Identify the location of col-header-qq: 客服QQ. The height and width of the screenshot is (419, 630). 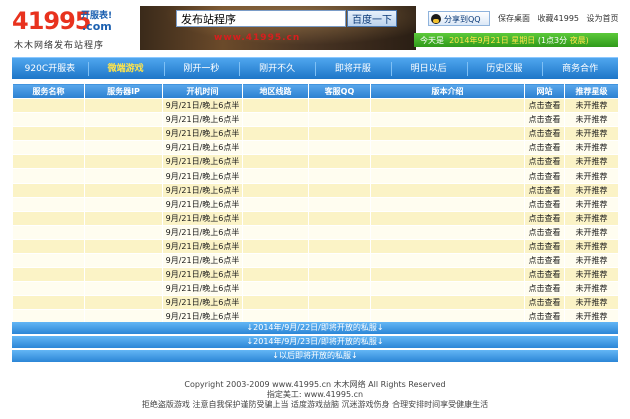
(339, 91).